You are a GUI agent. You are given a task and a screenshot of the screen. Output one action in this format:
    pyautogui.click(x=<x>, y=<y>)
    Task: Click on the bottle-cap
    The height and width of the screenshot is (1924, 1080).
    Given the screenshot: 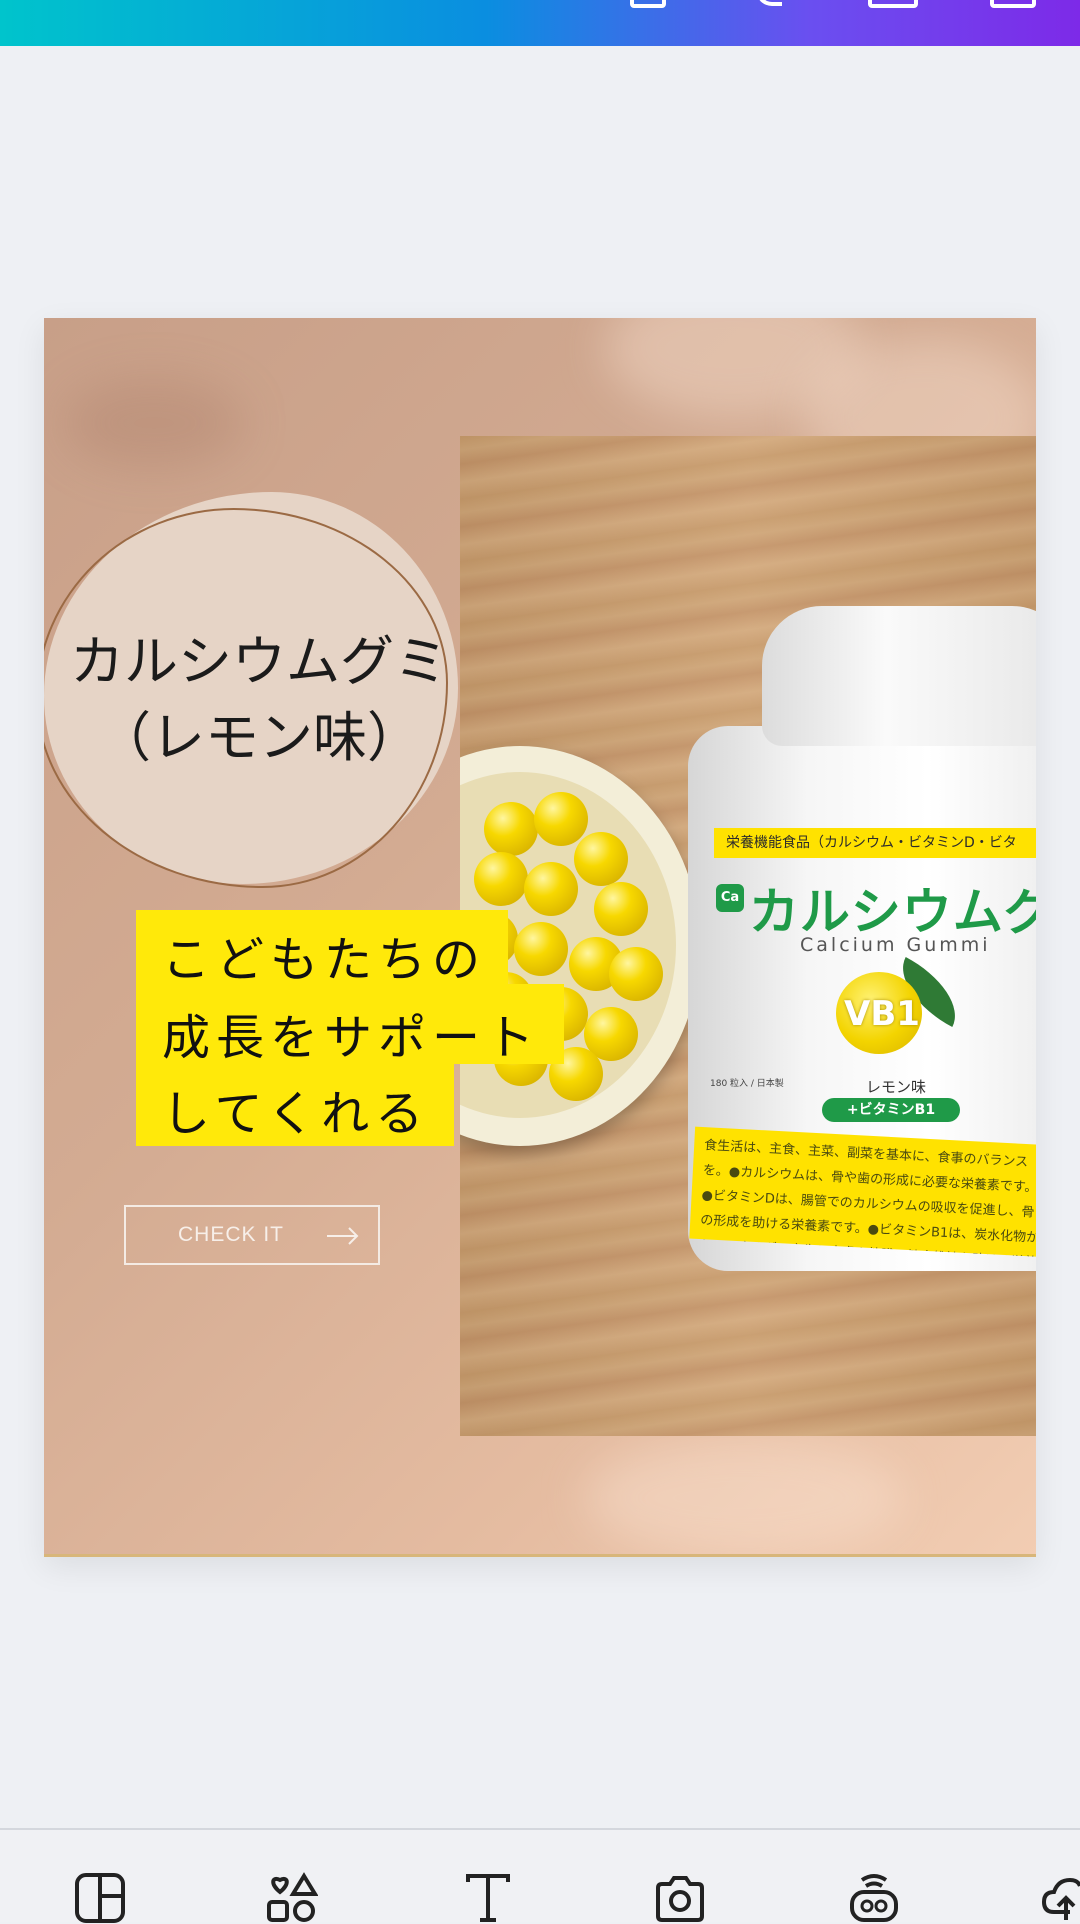 What is the action you would take?
    pyautogui.click(x=899, y=676)
    